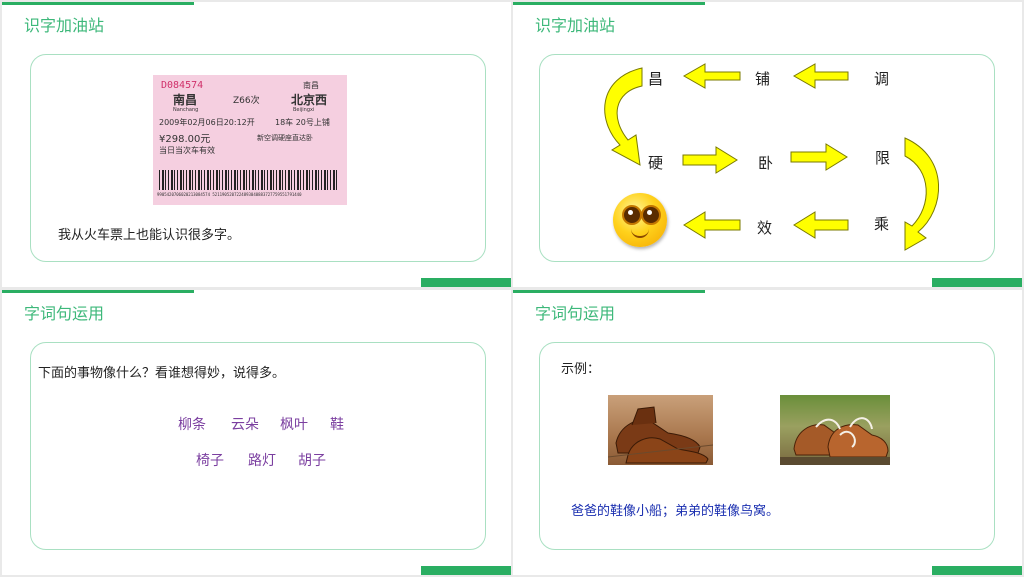 This screenshot has height=577, width=1024. I want to click on word-item: 椅子, so click(210, 461).